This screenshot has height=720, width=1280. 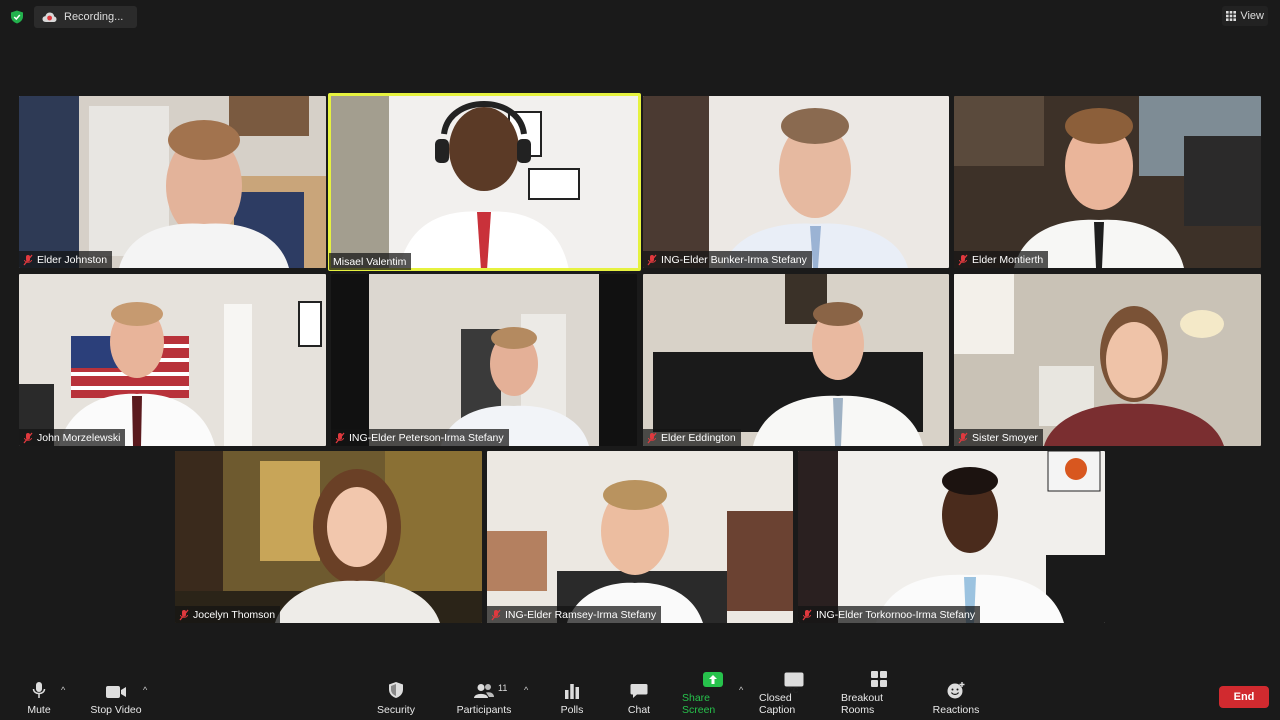 I want to click on participant-name-tag: Sister Smoyer, so click(x=998, y=437).